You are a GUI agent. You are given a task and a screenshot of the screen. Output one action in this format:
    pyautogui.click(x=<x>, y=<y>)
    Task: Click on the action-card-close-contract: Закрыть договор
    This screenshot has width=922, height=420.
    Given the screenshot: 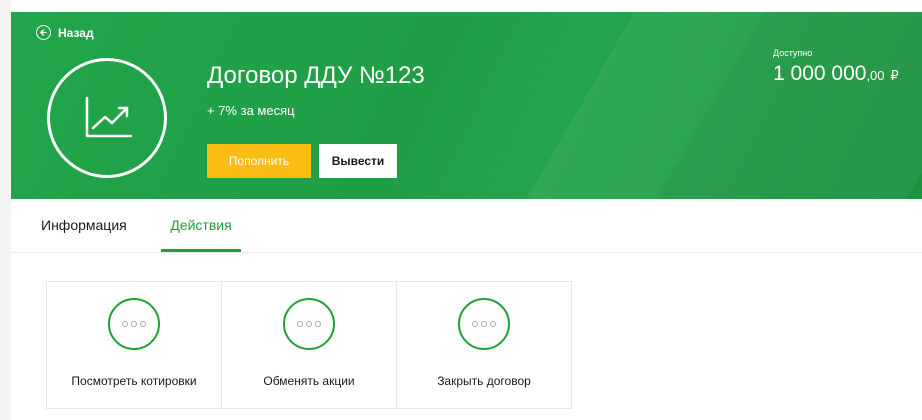 What is the action you would take?
    pyautogui.click(x=484, y=345)
    